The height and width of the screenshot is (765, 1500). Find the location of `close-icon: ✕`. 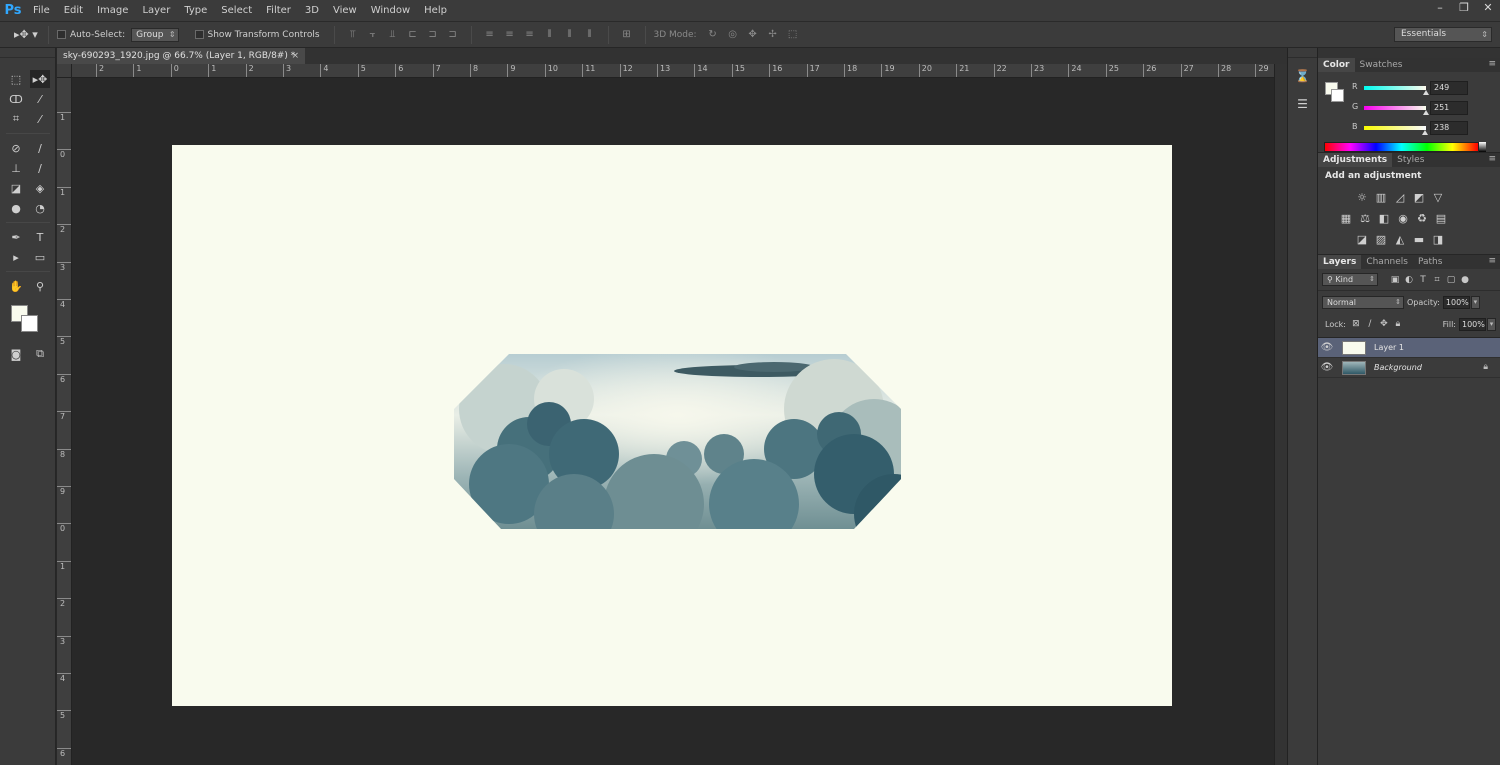

close-icon: ✕ is located at coordinates (1488, 8).